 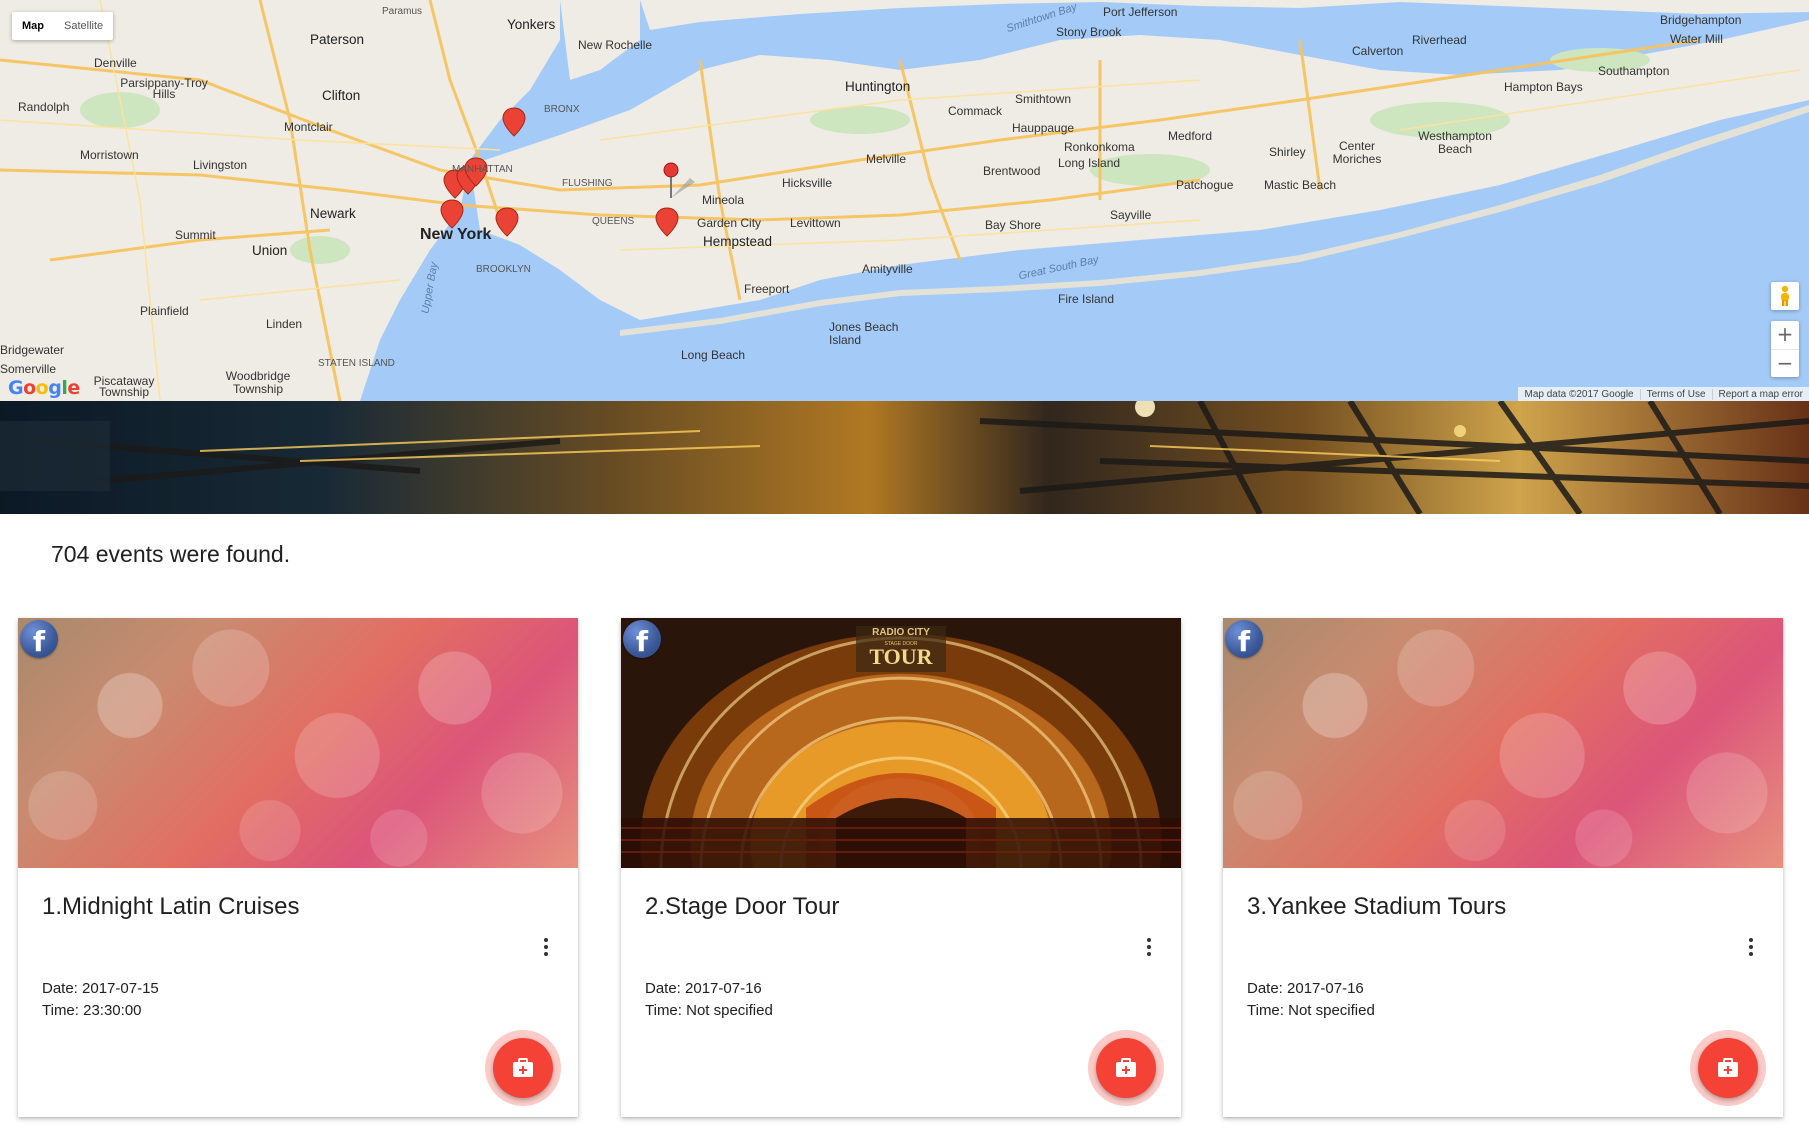 I want to click on map-label-bridgehampton: Bridgehampton, so click(x=1701, y=20).